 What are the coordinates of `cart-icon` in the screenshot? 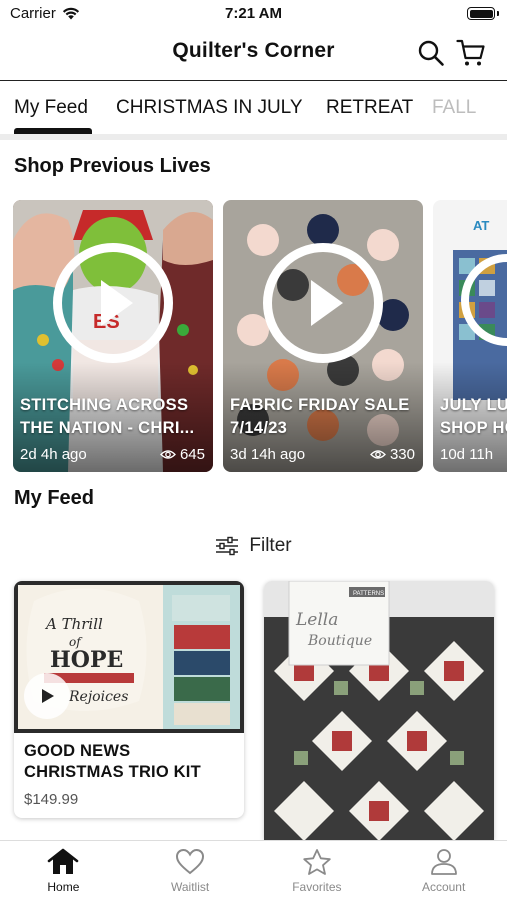 It's located at (470, 52).